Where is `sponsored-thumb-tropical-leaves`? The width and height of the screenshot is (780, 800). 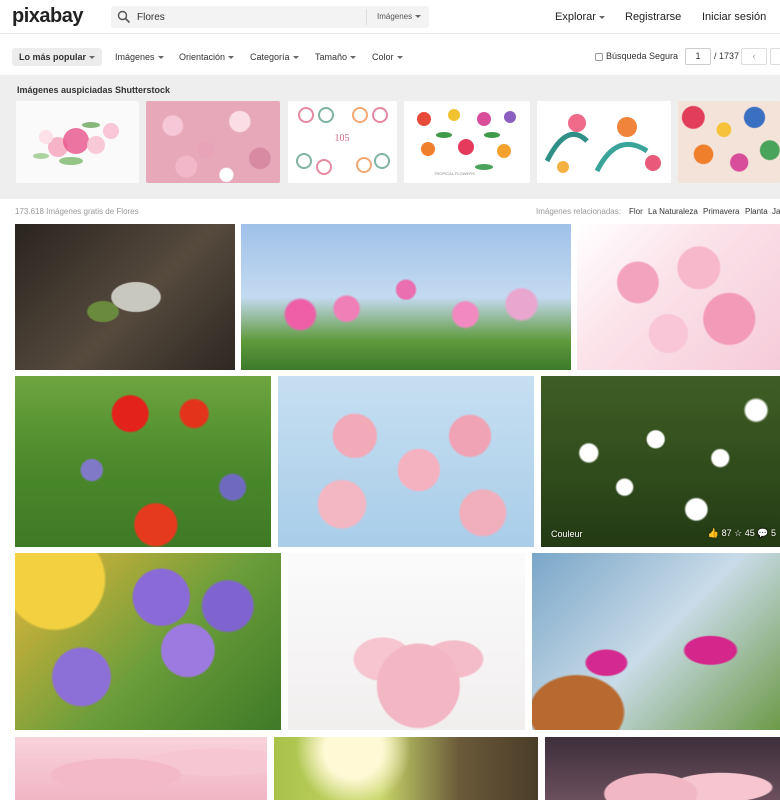 sponsored-thumb-tropical-leaves is located at coordinates (604, 142).